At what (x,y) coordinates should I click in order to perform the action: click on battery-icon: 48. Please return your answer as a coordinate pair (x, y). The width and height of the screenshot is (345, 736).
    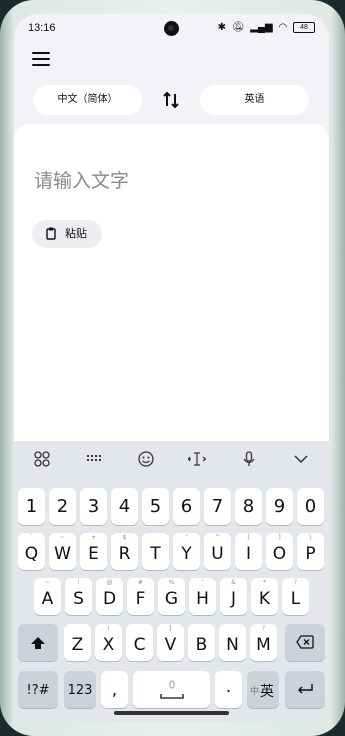
    Looking at the image, I should click on (304, 27).